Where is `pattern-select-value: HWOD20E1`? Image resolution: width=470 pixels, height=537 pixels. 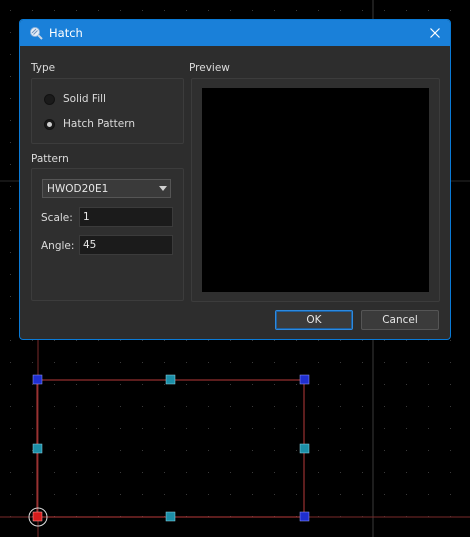
pattern-select-value: HWOD20E1 is located at coordinates (78, 188).